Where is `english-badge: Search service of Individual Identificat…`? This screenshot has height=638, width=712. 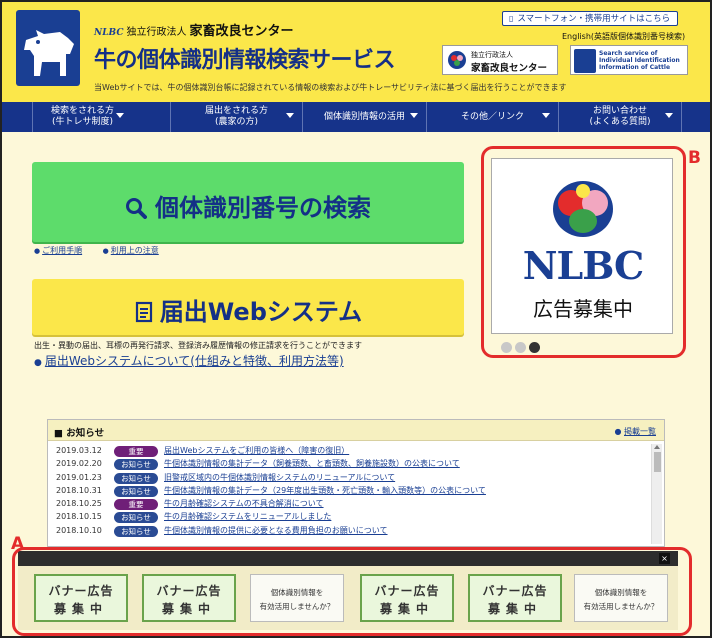
english-badge: Search service of Individual Identificat… is located at coordinates (629, 60).